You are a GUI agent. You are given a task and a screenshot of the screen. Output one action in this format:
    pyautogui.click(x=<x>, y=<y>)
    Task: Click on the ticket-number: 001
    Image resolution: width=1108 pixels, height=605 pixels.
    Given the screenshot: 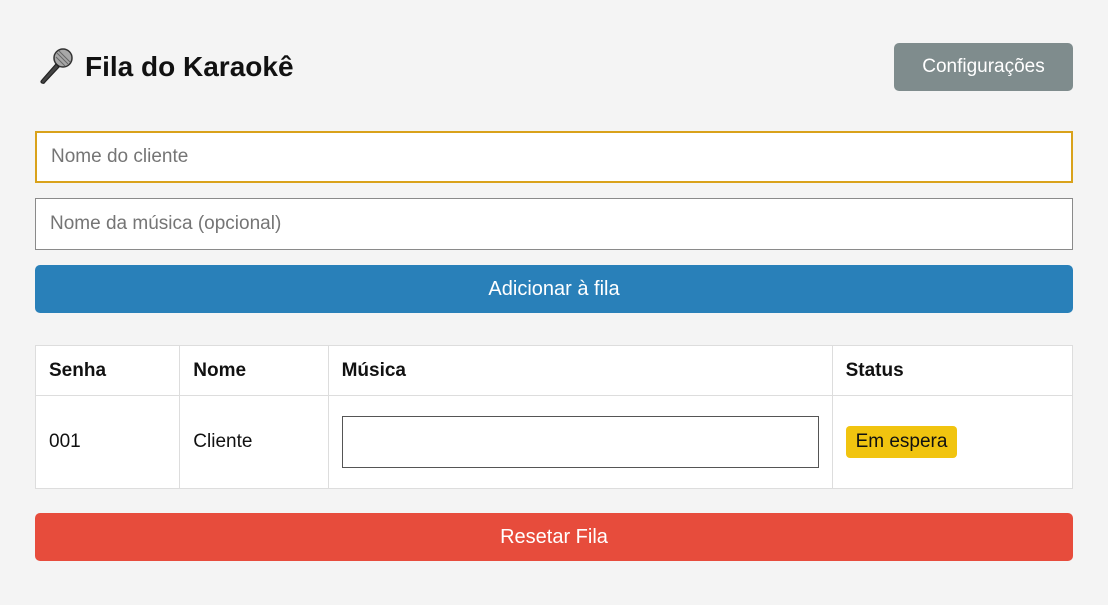 What is the action you would take?
    pyautogui.click(x=107, y=442)
    